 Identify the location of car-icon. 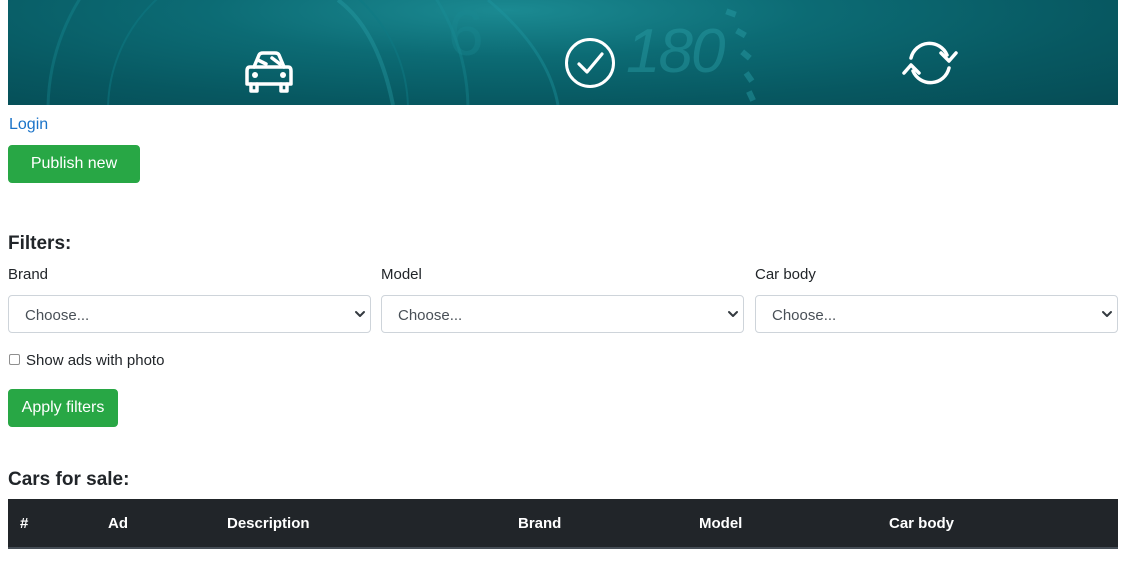
(269, 72).